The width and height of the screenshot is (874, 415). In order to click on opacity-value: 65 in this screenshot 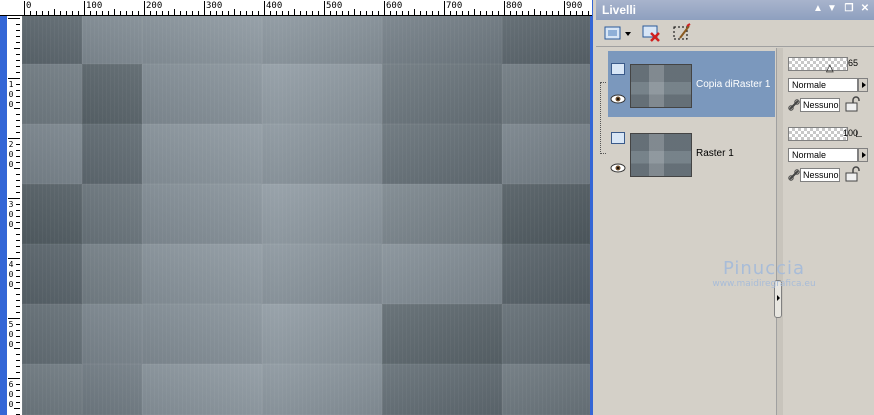, I will do `click(852, 63)`.